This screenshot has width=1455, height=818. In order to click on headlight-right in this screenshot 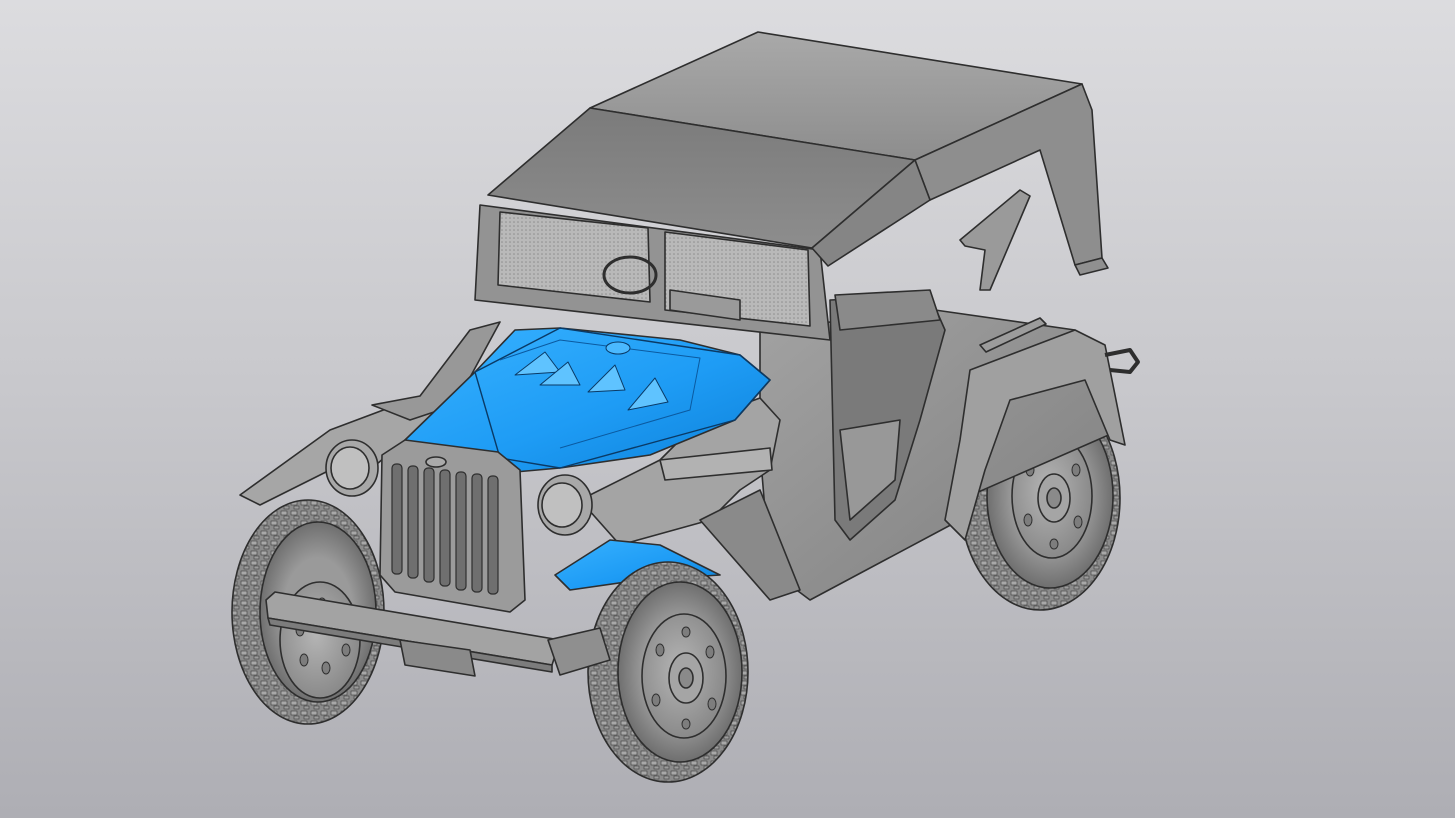, I will do `click(565, 505)`.